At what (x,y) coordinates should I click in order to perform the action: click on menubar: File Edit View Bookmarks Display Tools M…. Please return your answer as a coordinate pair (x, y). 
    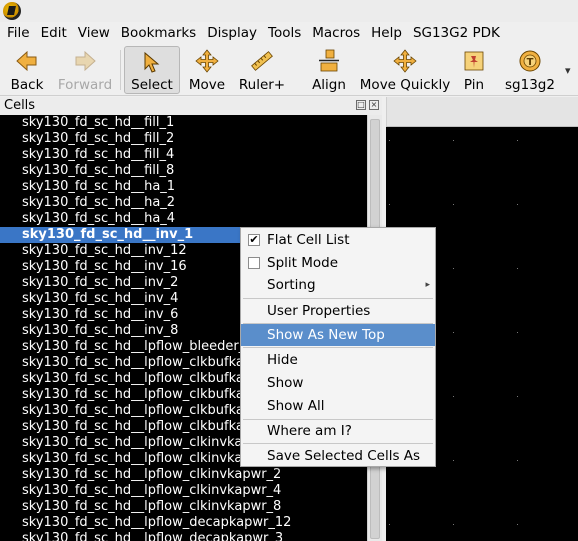
    Looking at the image, I should click on (289, 33).